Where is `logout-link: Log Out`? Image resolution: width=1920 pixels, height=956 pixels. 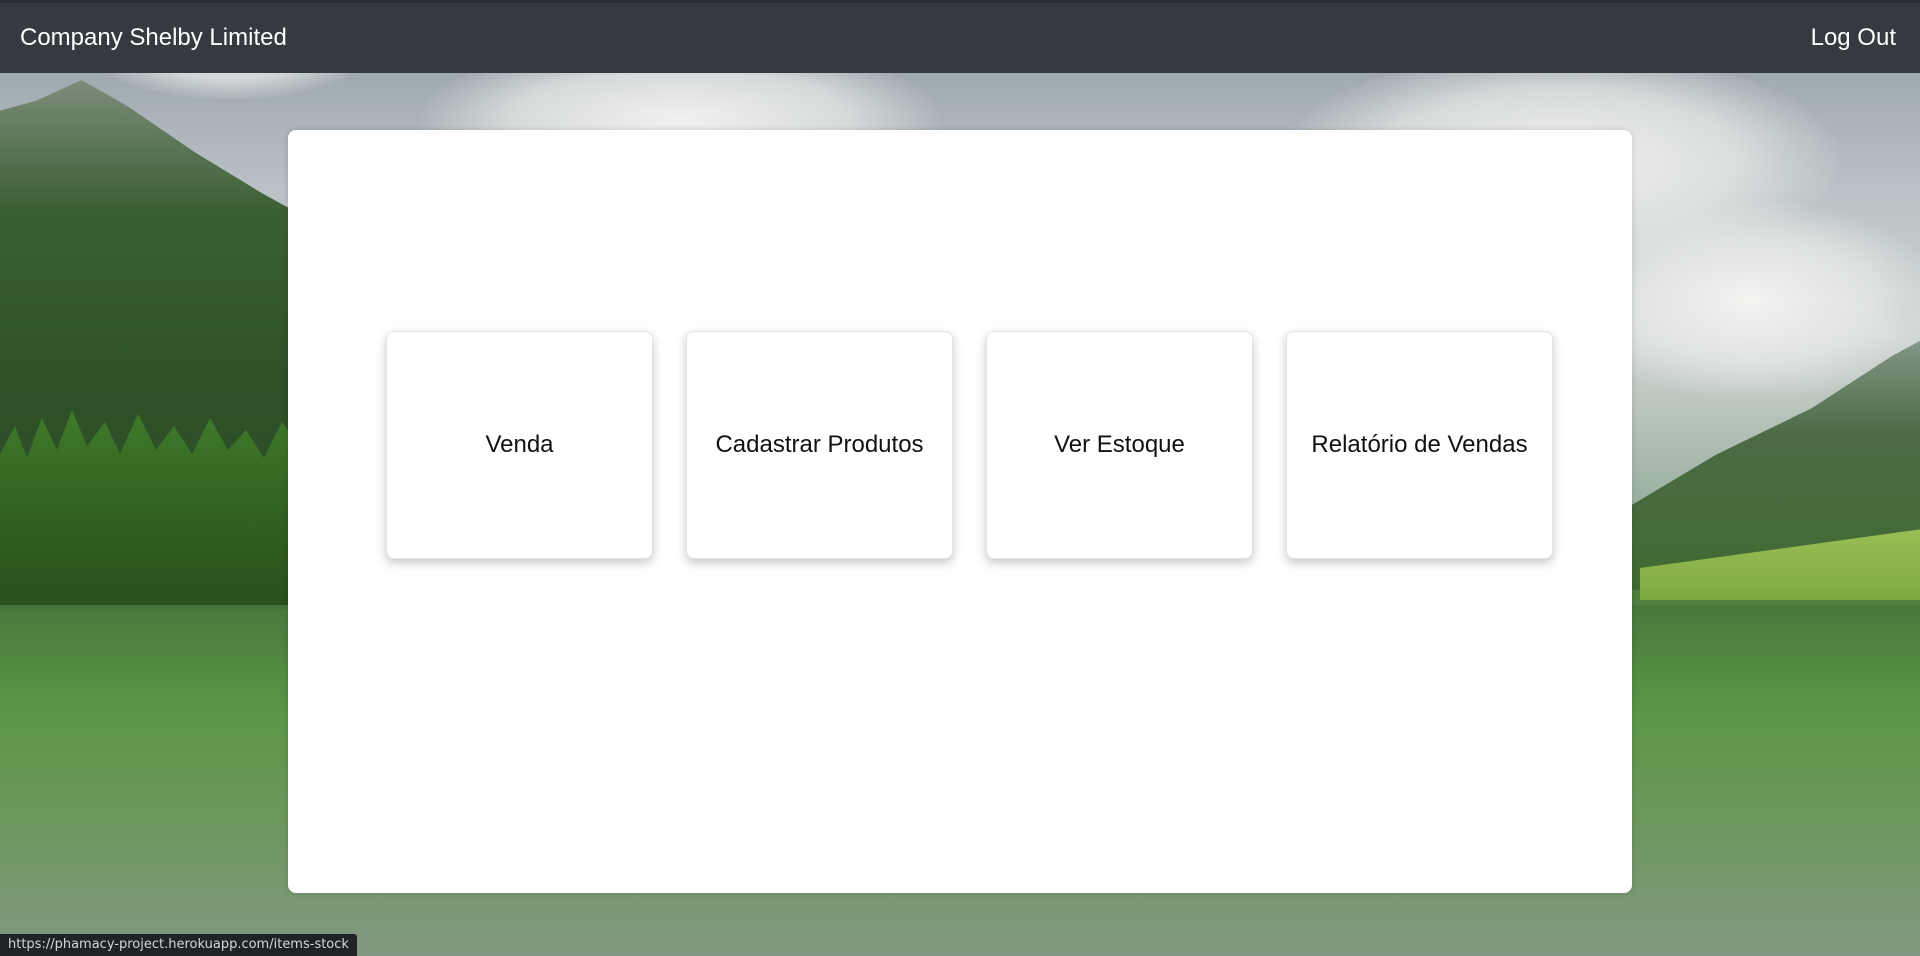 logout-link: Log Out is located at coordinates (1853, 38).